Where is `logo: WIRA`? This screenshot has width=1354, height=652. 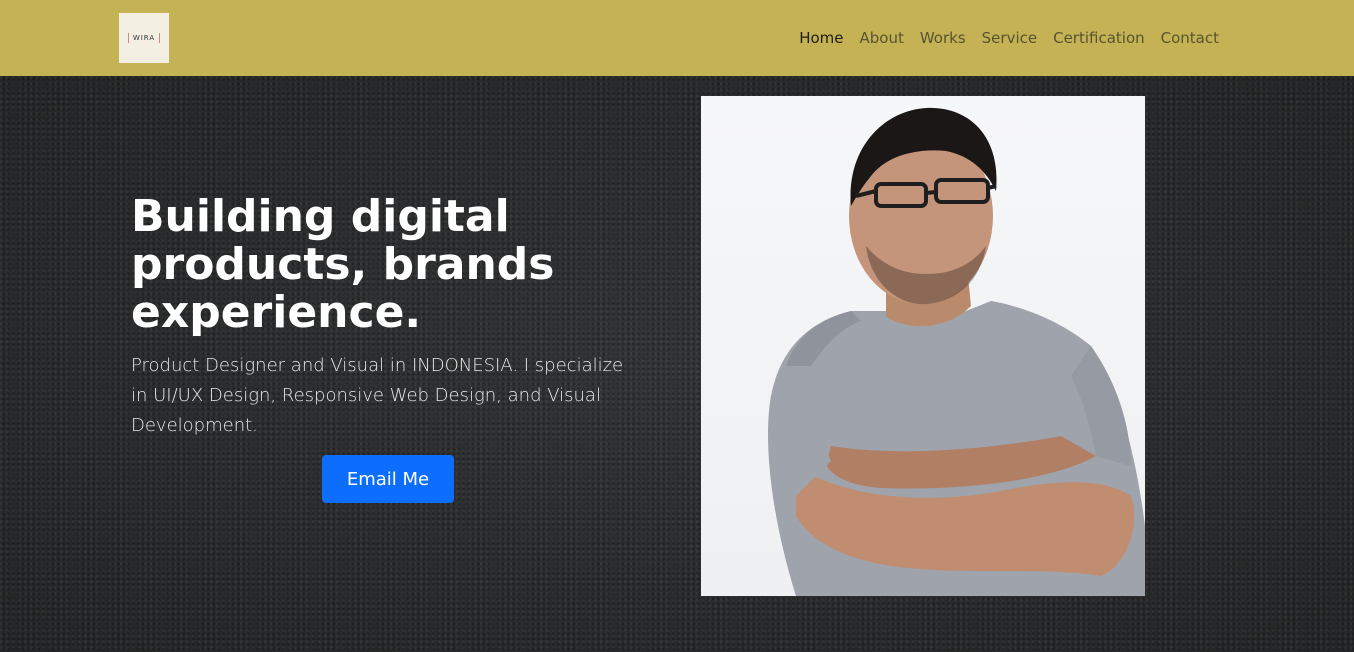 logo: WIRA is located at coordinates (144, 38).